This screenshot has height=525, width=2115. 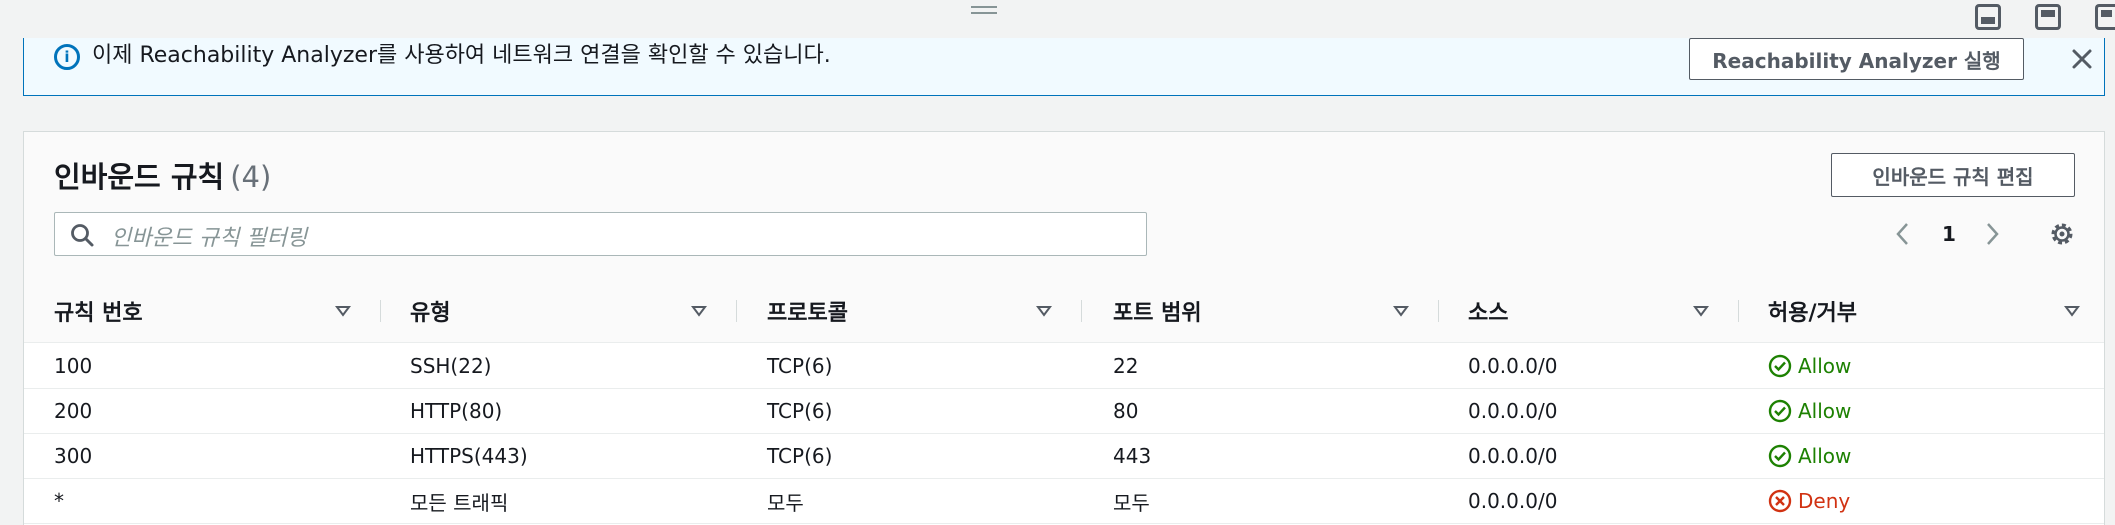 What do you see at coordinates (1903, 234) in the screenshot?
I see `previous-page-icon` at bounding box center [1903, 234].